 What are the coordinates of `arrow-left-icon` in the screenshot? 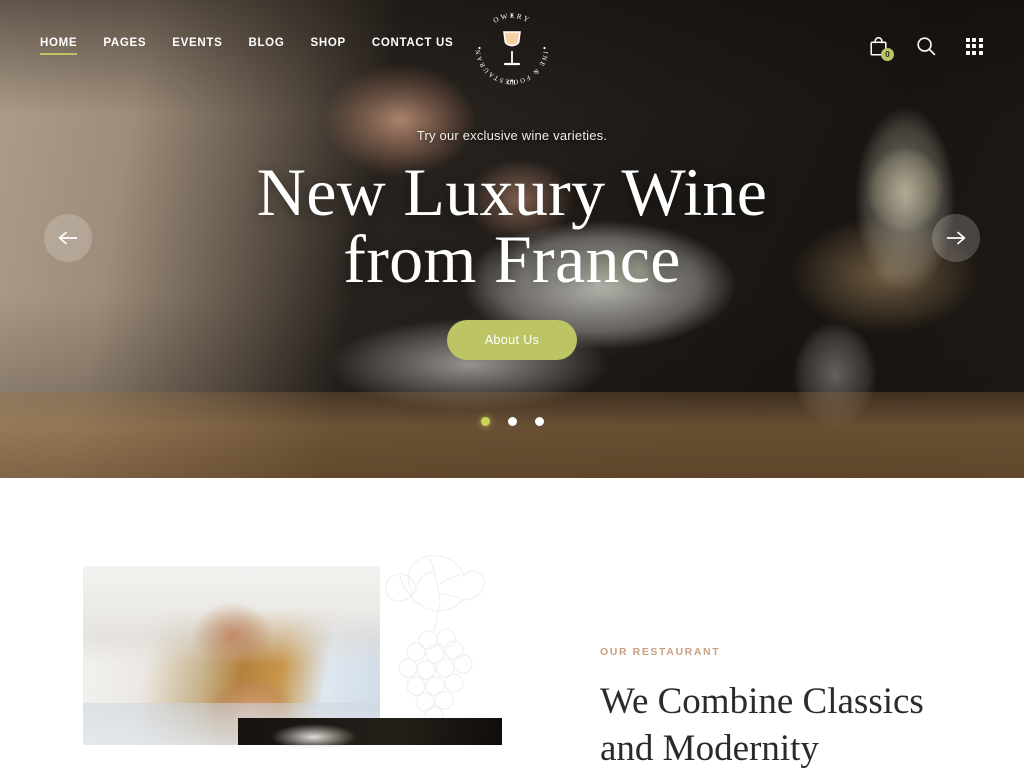 It's located at (67, 238).